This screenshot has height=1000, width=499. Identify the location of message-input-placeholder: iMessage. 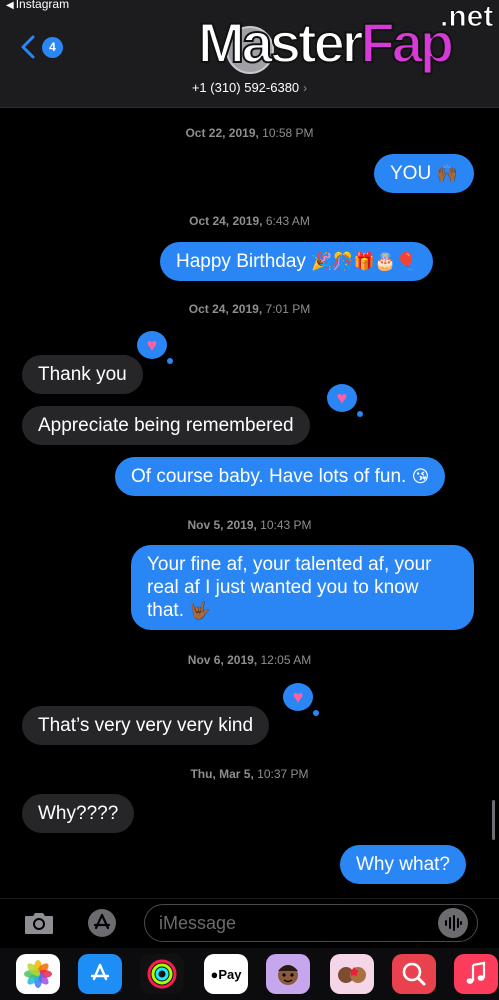
(198, 923).